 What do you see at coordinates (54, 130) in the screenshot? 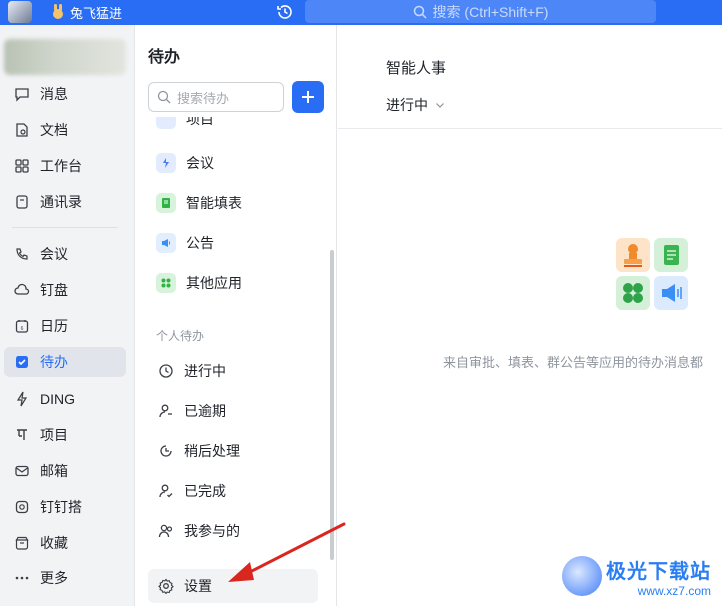
I see `nav-label: 文档` at bounding box center [54, 130].